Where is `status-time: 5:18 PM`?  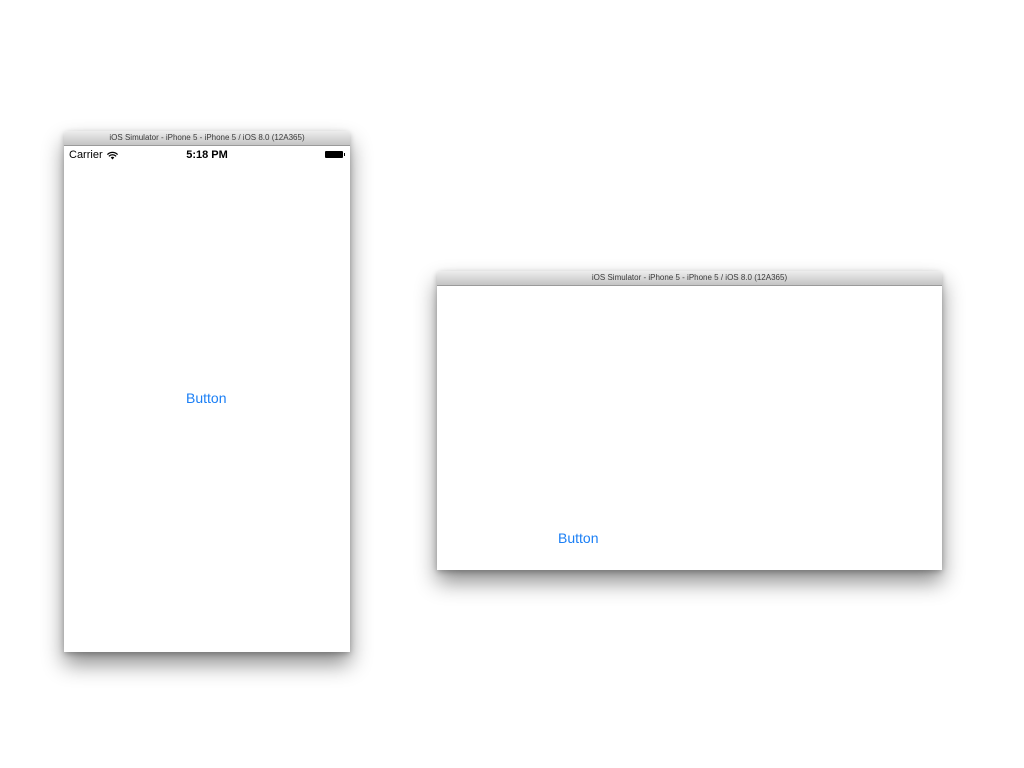
status-time: 5:18 PM is located at coordinates (207, 155).